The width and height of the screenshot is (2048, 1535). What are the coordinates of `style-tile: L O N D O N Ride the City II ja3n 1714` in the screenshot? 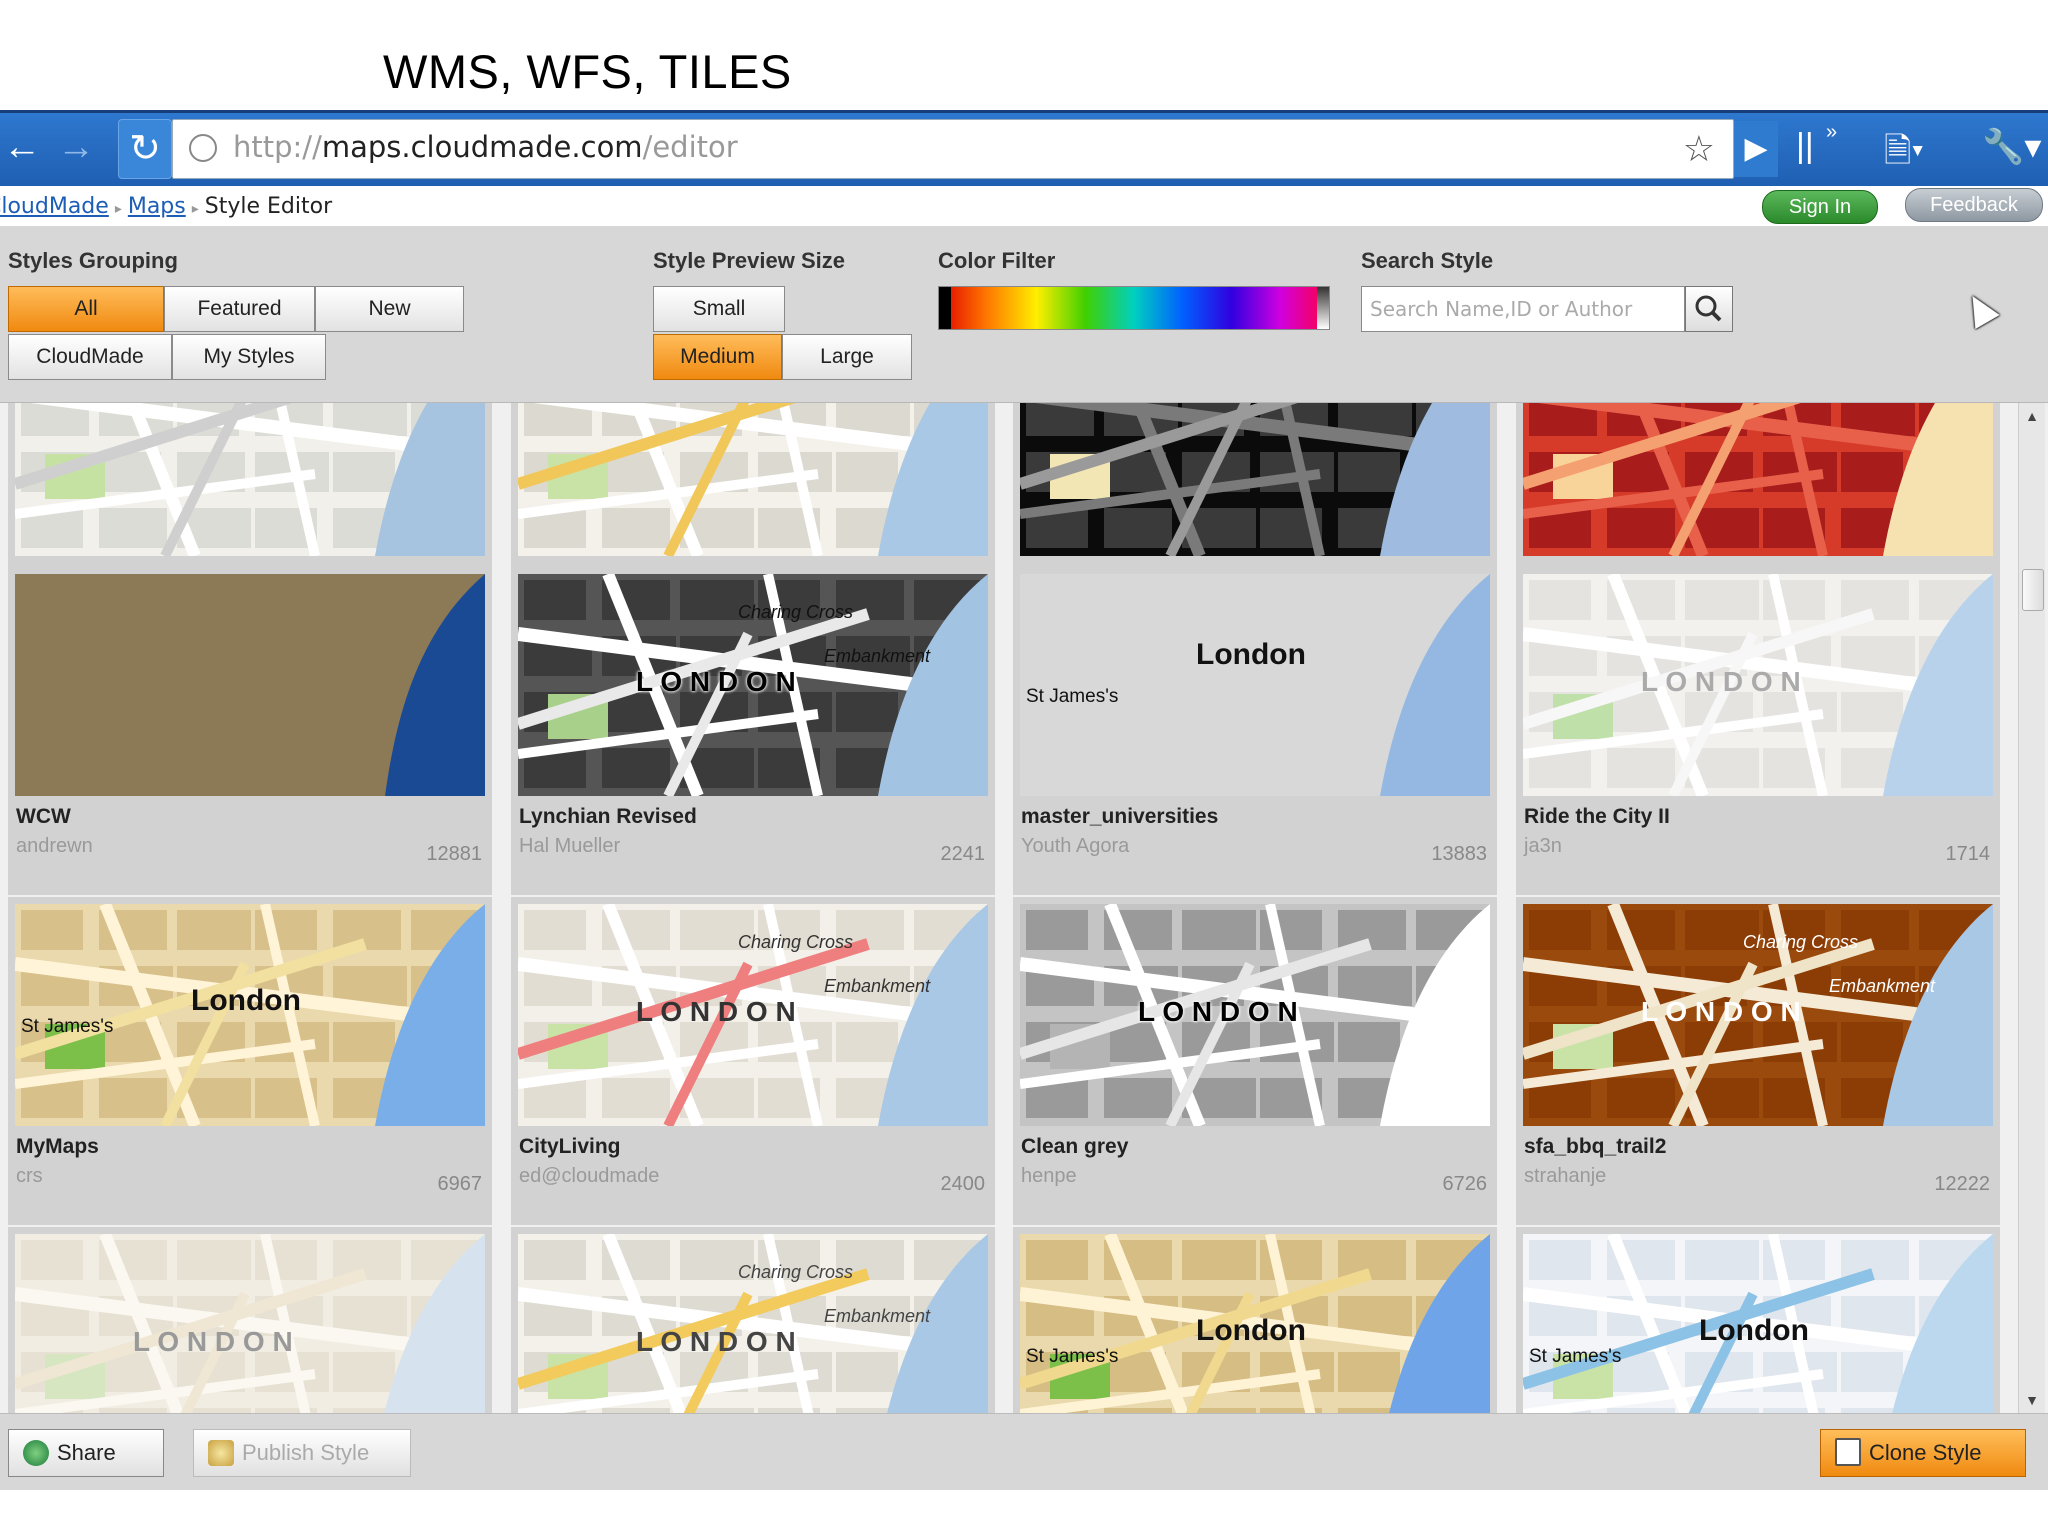 It's located at (1758, 731).